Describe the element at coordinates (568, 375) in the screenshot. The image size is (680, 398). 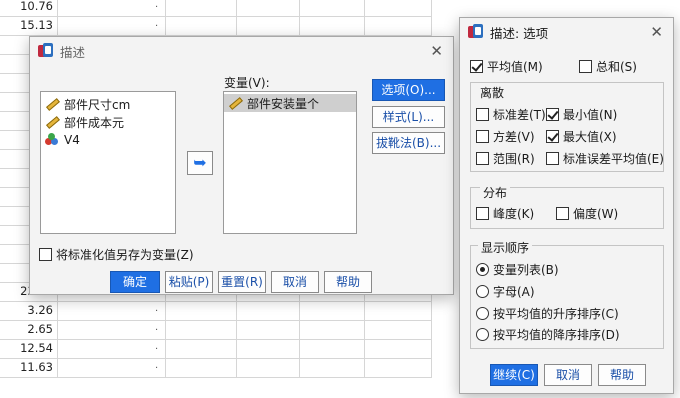
I see `options-cancel-button: 取消` at that location.